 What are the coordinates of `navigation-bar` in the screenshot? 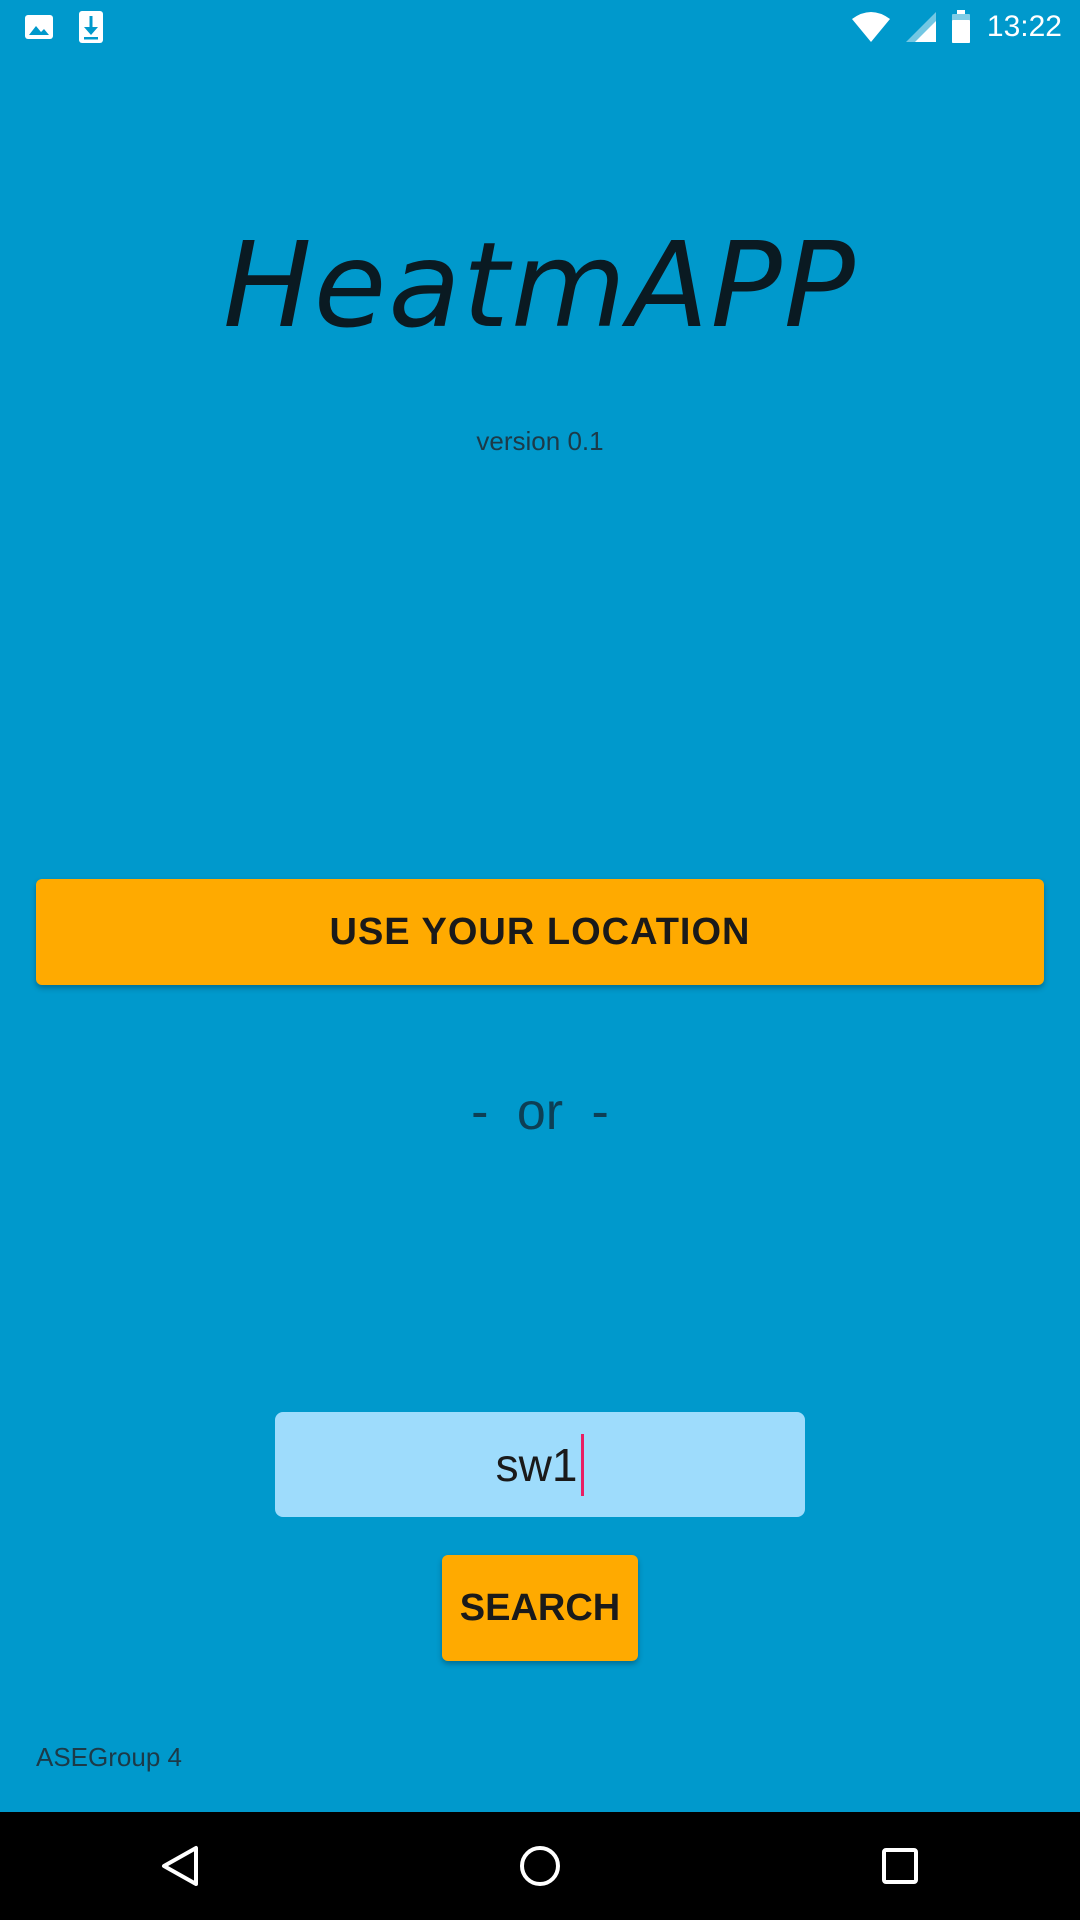 It's located at (540, 1866).